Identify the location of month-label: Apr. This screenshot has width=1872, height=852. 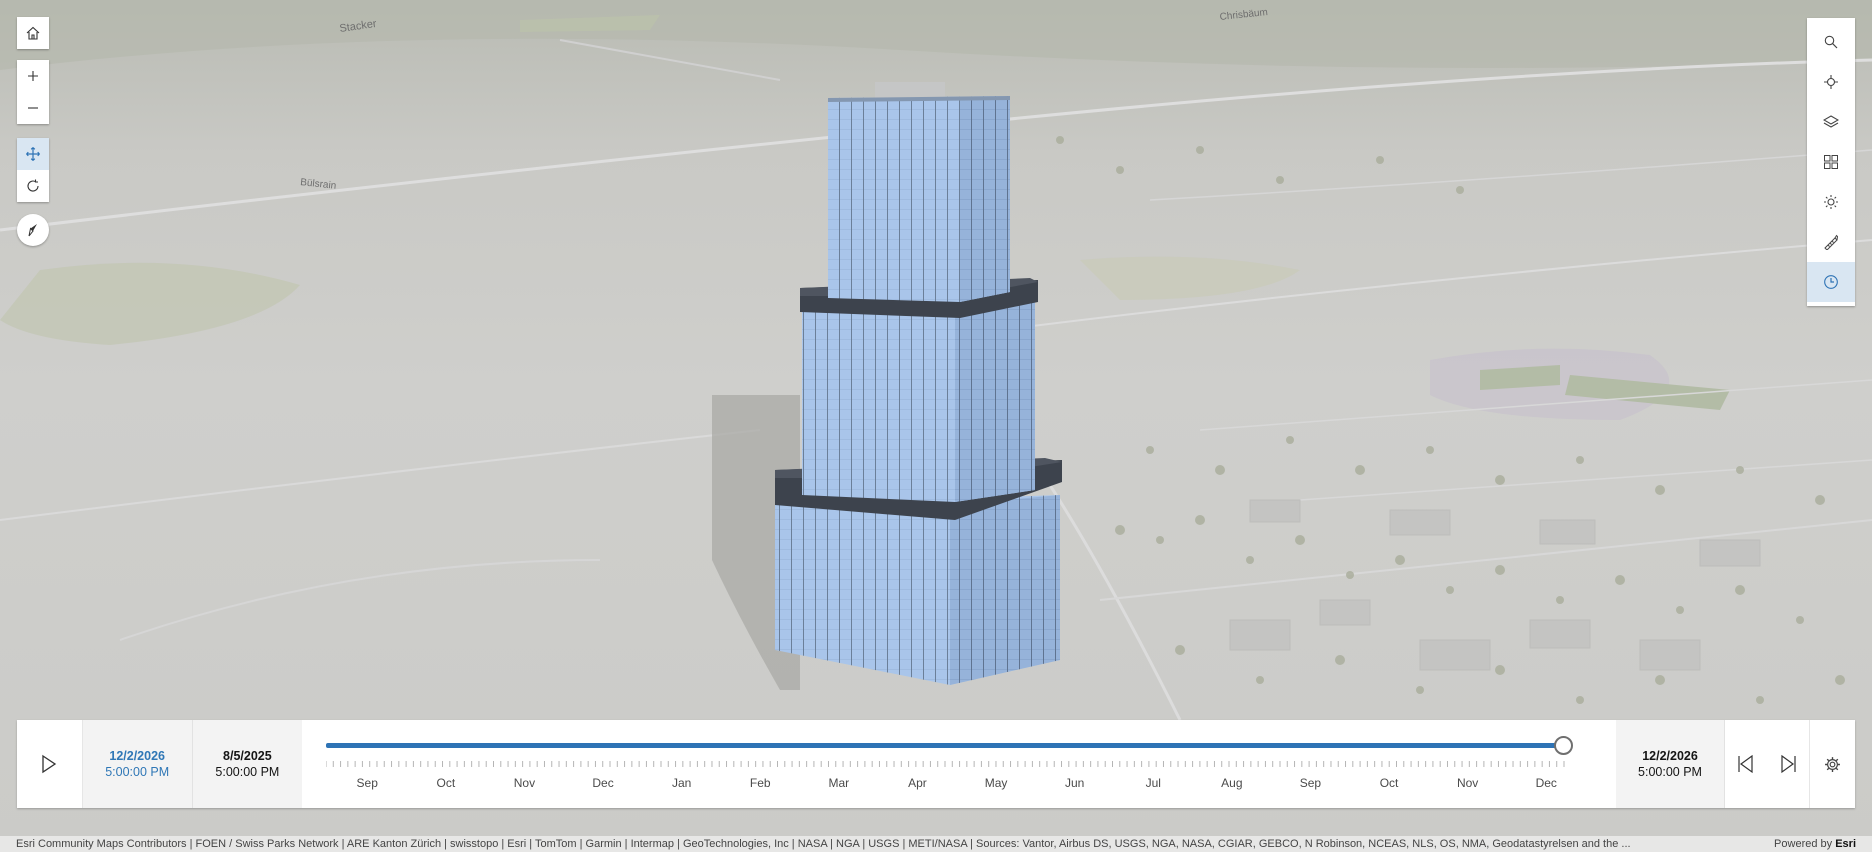
(917, 783).